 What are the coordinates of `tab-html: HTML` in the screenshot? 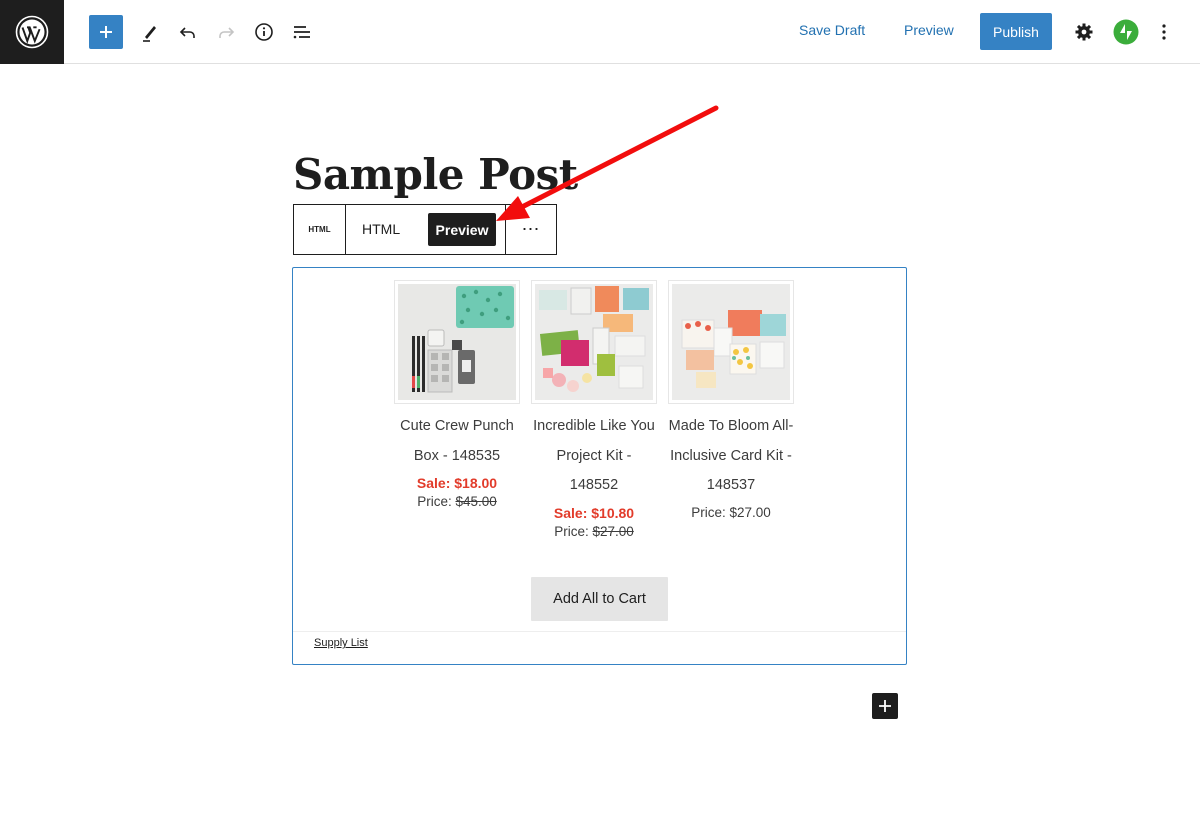 It's located at (381, 229).